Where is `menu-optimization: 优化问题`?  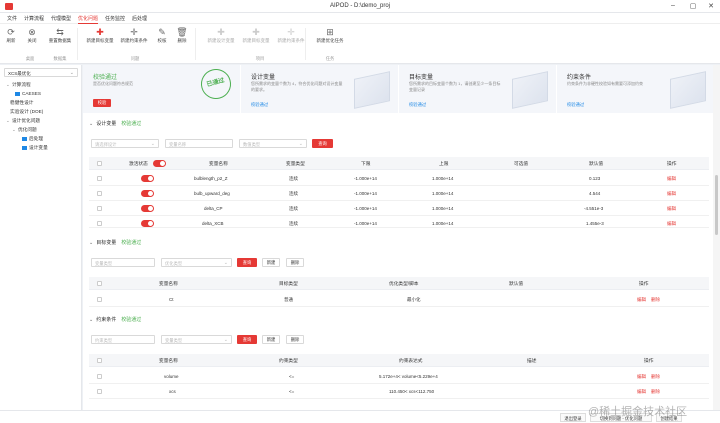
menu-optimization: 优化问题 is located at coordinates (88, 19).